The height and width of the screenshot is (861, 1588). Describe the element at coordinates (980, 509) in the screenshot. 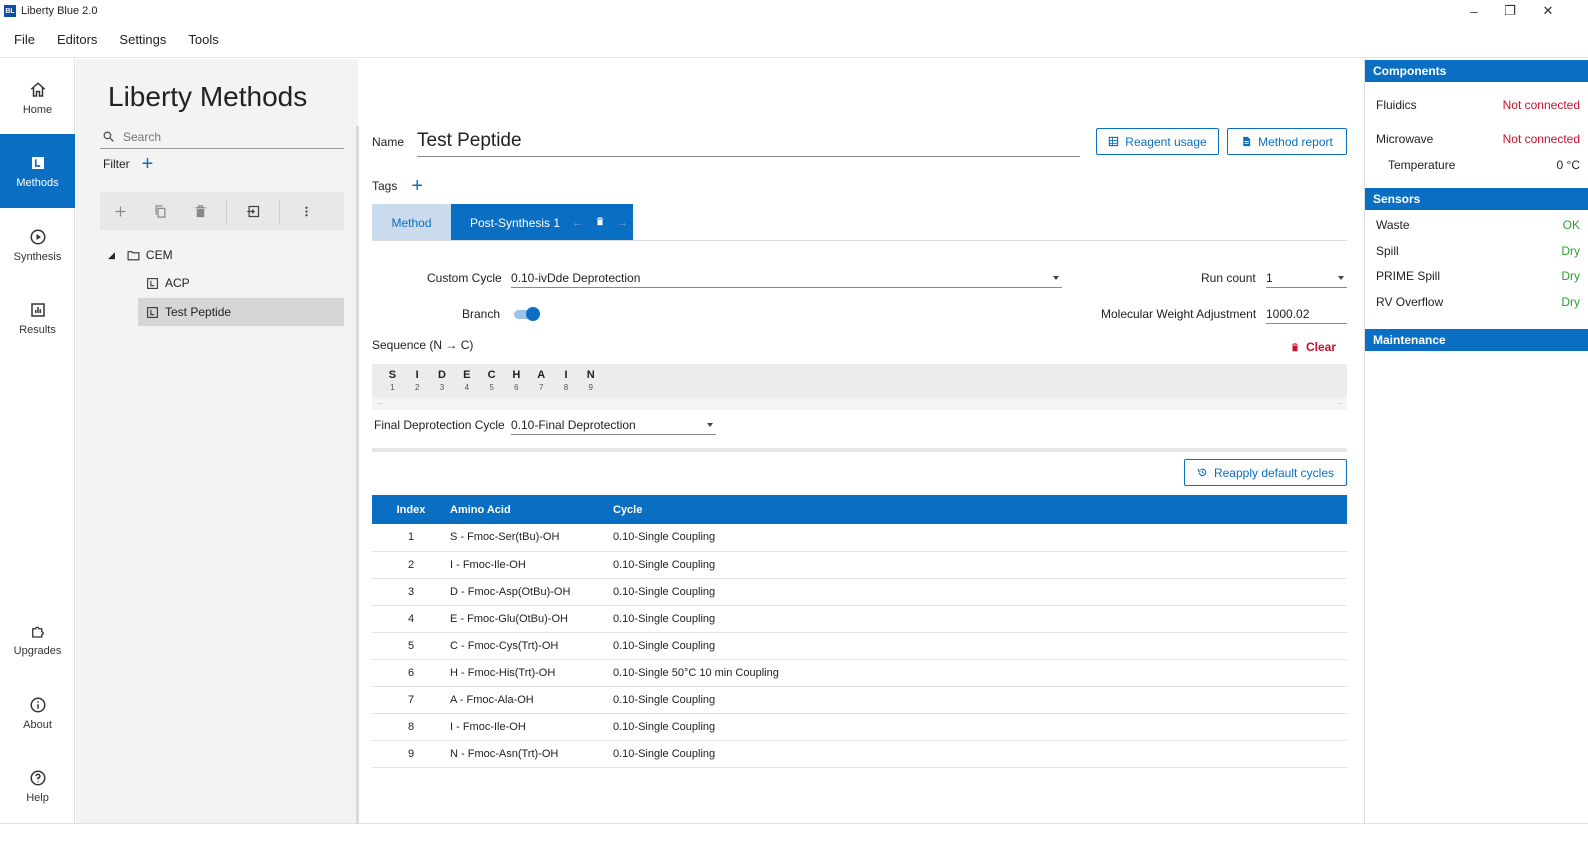

I see `column-header-cycle: Cycle` at that location.